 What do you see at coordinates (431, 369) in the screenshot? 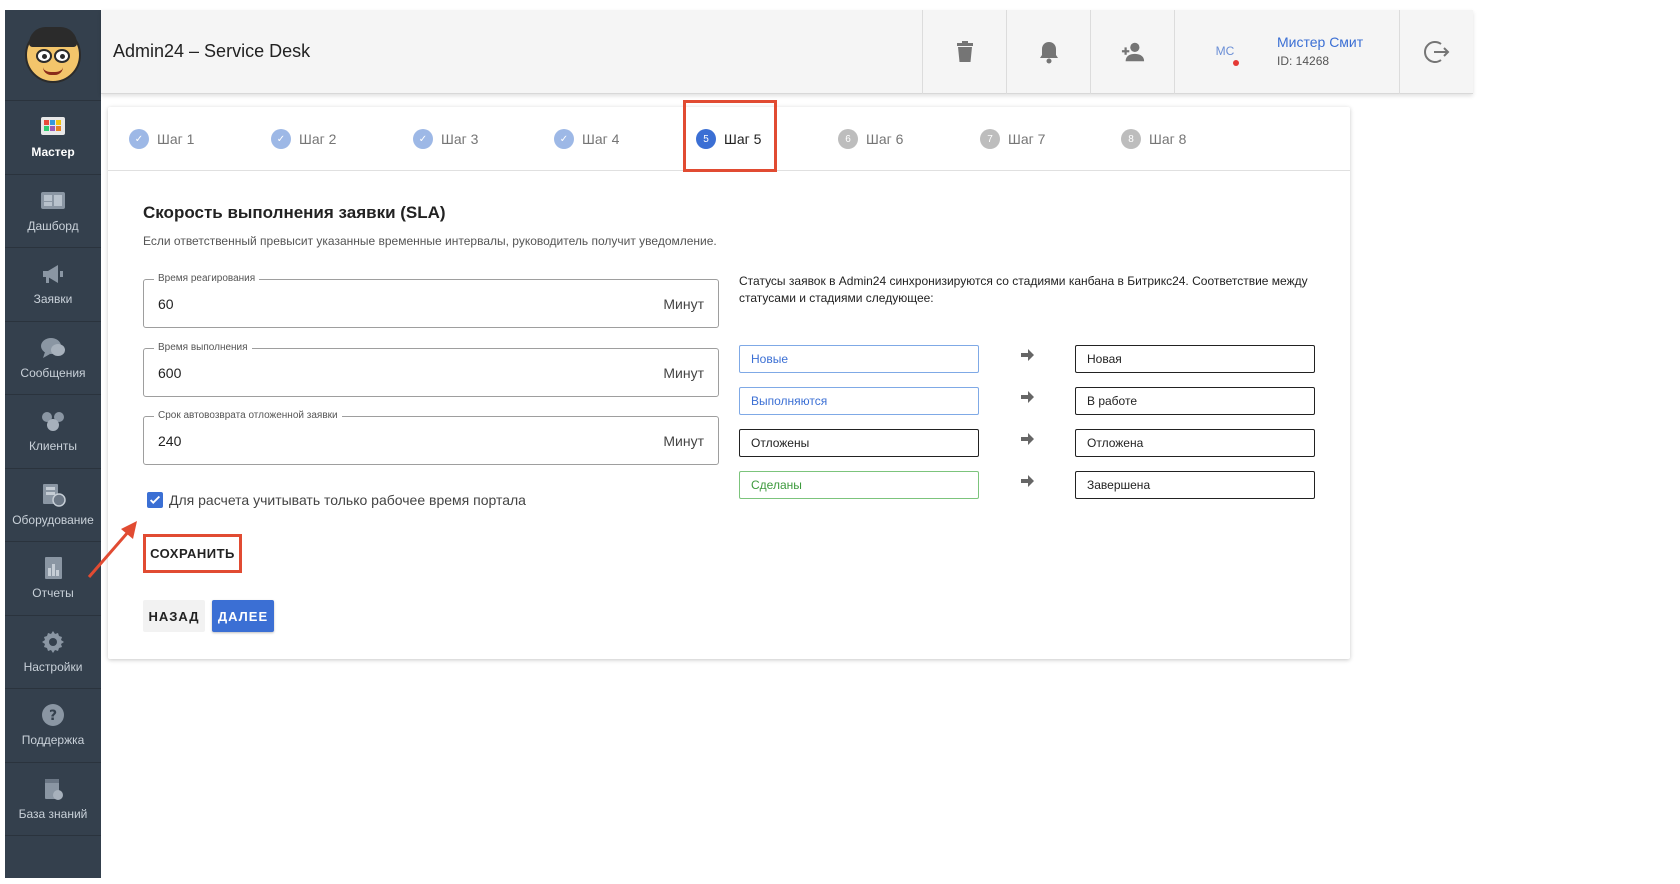
I see `resolution-time-field: Время выполнения 600 Минут` at bounding box center [431, 369].